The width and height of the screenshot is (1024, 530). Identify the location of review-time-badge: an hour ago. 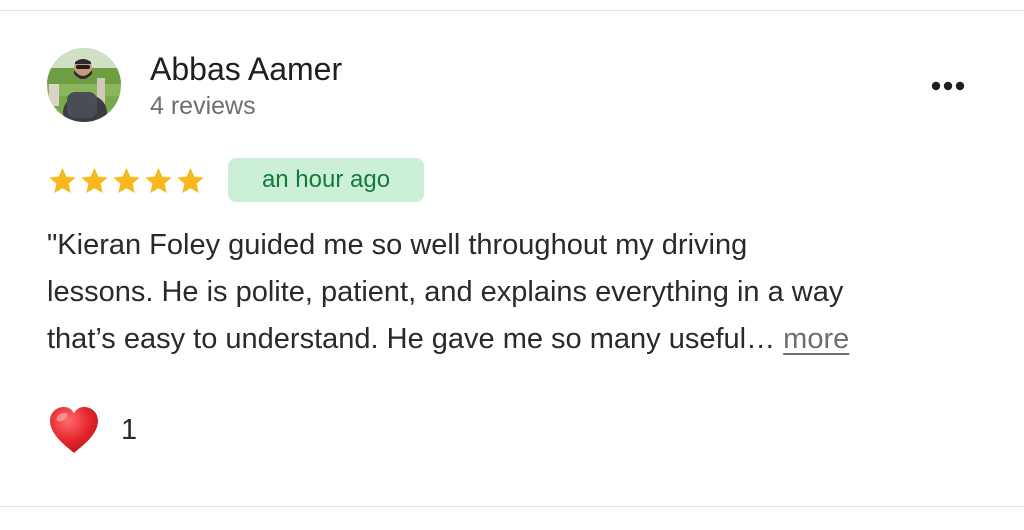
(326, 180).